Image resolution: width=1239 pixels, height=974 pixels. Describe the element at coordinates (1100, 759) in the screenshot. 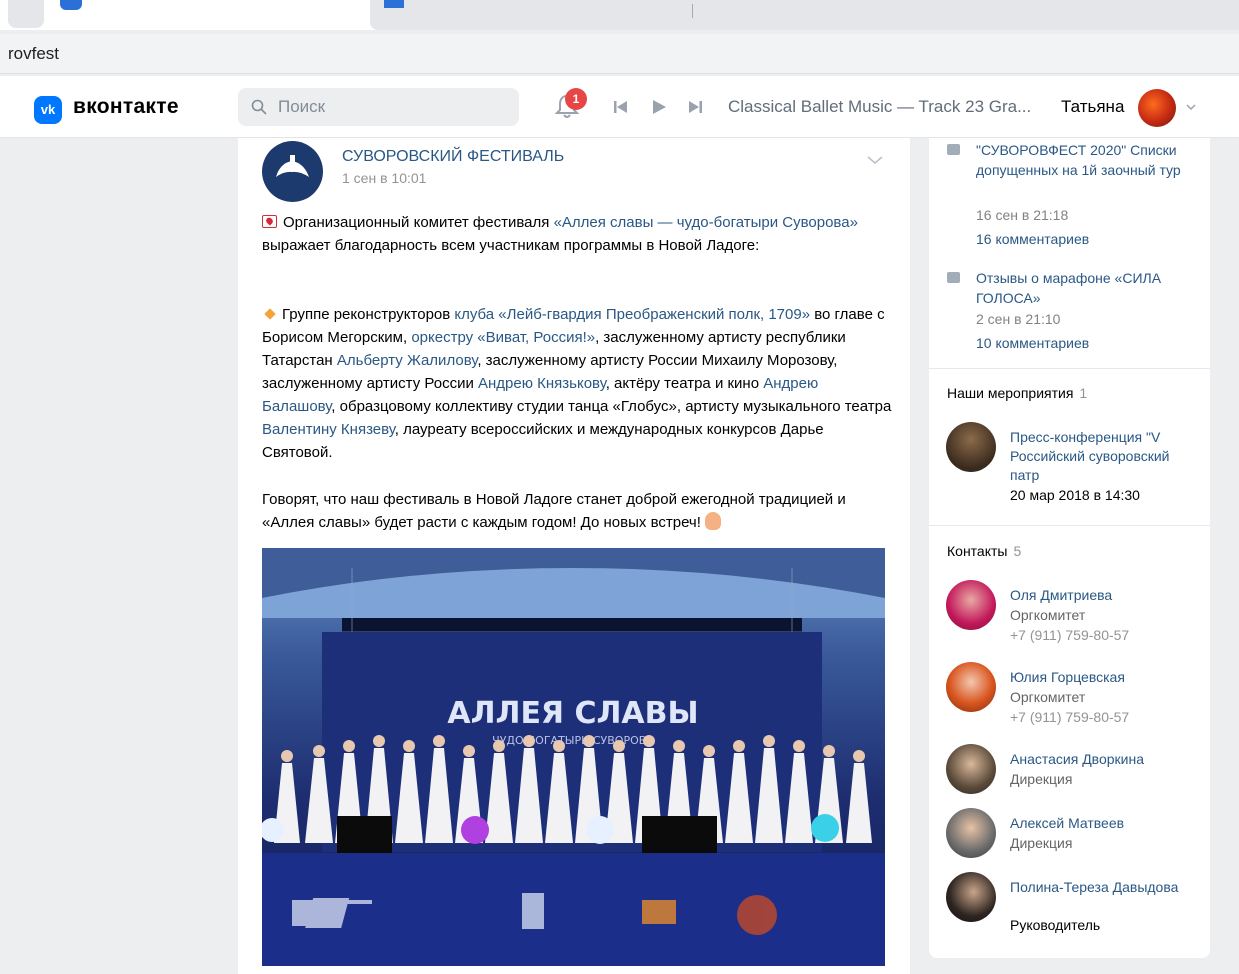

I see `contact-name: Анастасия Дворкина` at that location.